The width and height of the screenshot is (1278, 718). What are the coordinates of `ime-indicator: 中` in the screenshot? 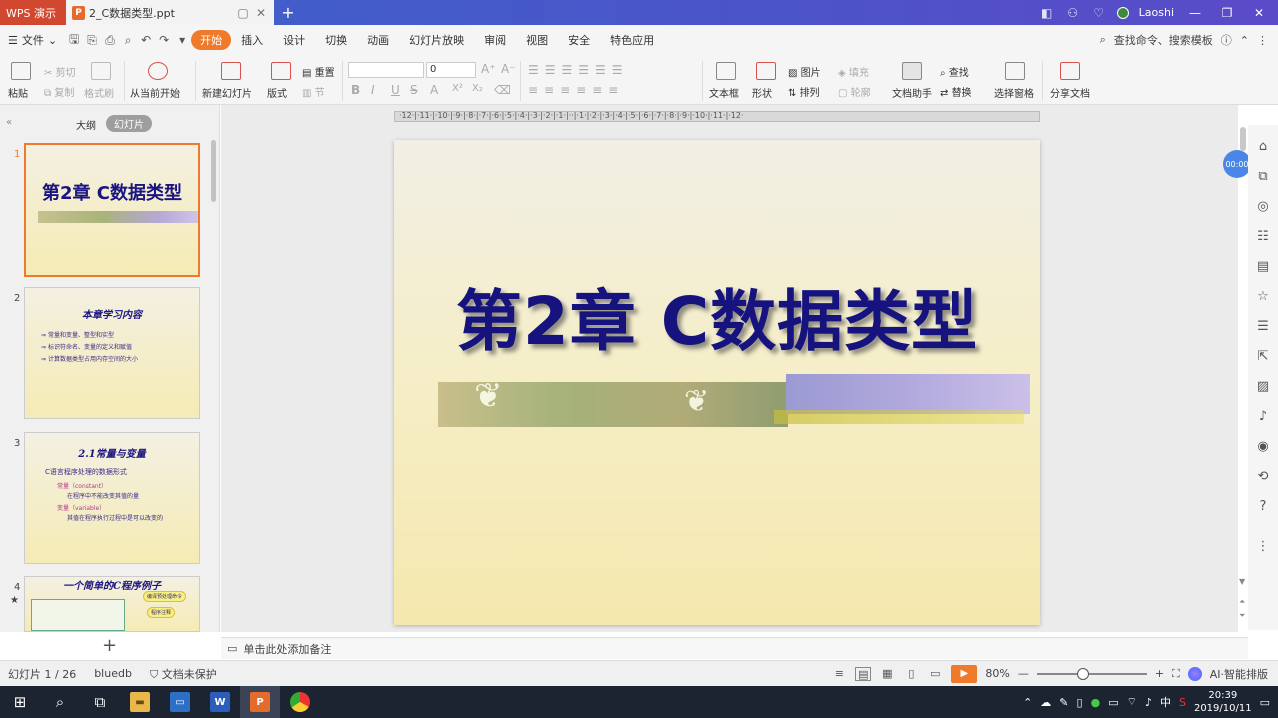 It's located at (1165, 702).